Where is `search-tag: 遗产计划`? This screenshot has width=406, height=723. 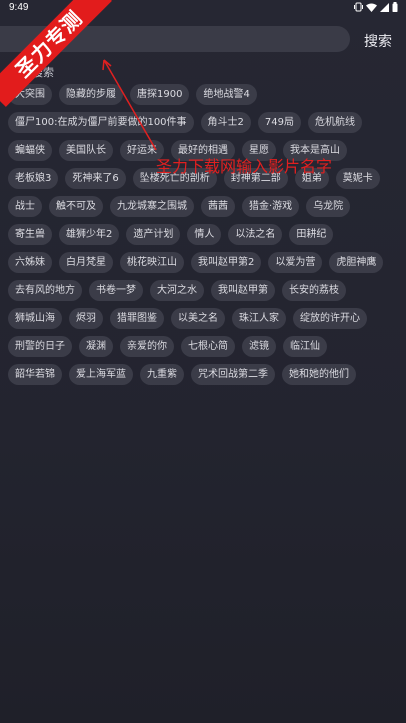 search-tag: 遗产计划 is located at coordinates (153, 234).